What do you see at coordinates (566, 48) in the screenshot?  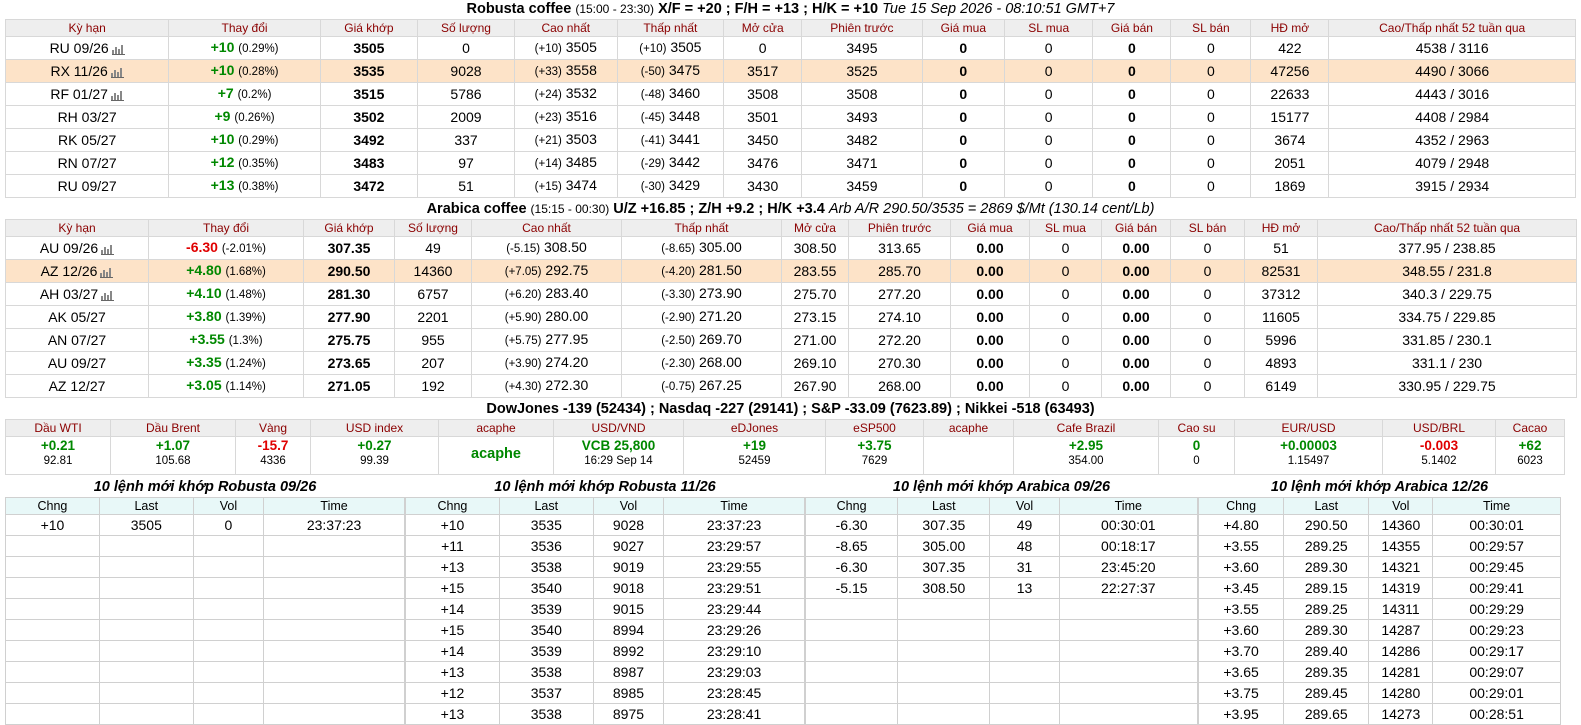 I see `high-cell: (+10) 3505` at bounding box center [566, 48].